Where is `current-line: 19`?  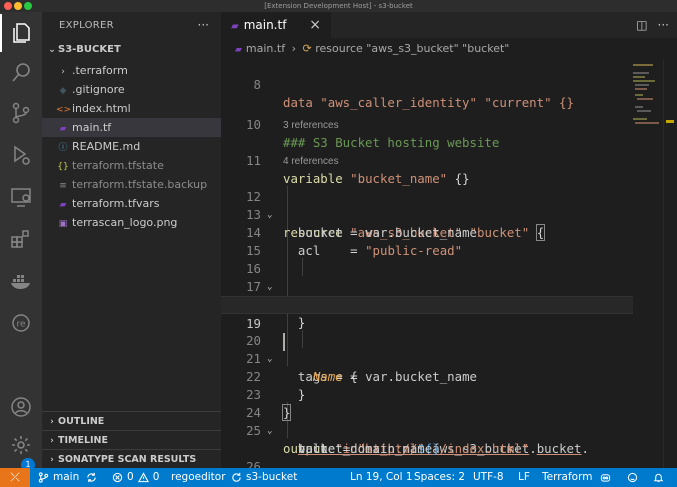 current-line: 19 is located at coordinates (427, 323).